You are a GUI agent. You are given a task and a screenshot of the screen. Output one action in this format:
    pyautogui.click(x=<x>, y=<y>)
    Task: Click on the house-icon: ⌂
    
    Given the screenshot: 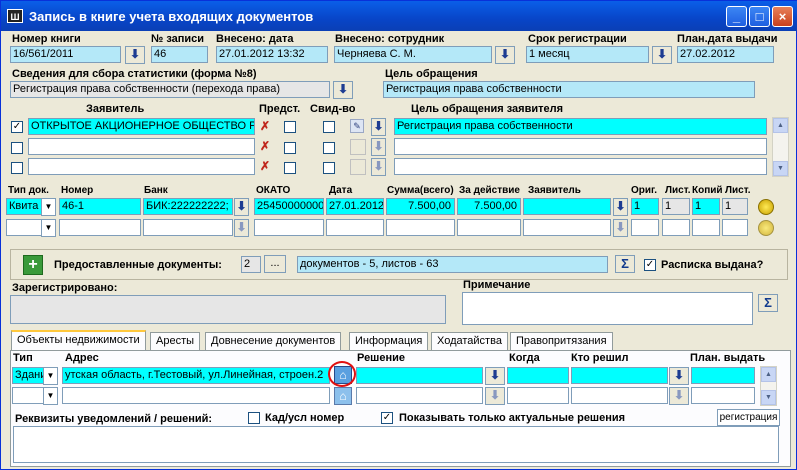 What is the action you would take?
    pyautogui.click(x=343, y=396)
    